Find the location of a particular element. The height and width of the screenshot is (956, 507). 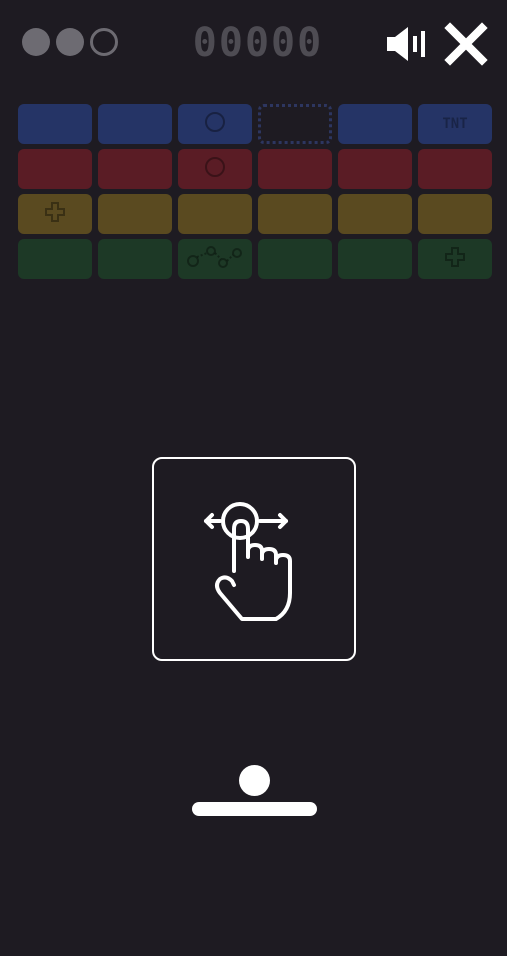

brick-empty-slot is located at coordinates (295, 124).